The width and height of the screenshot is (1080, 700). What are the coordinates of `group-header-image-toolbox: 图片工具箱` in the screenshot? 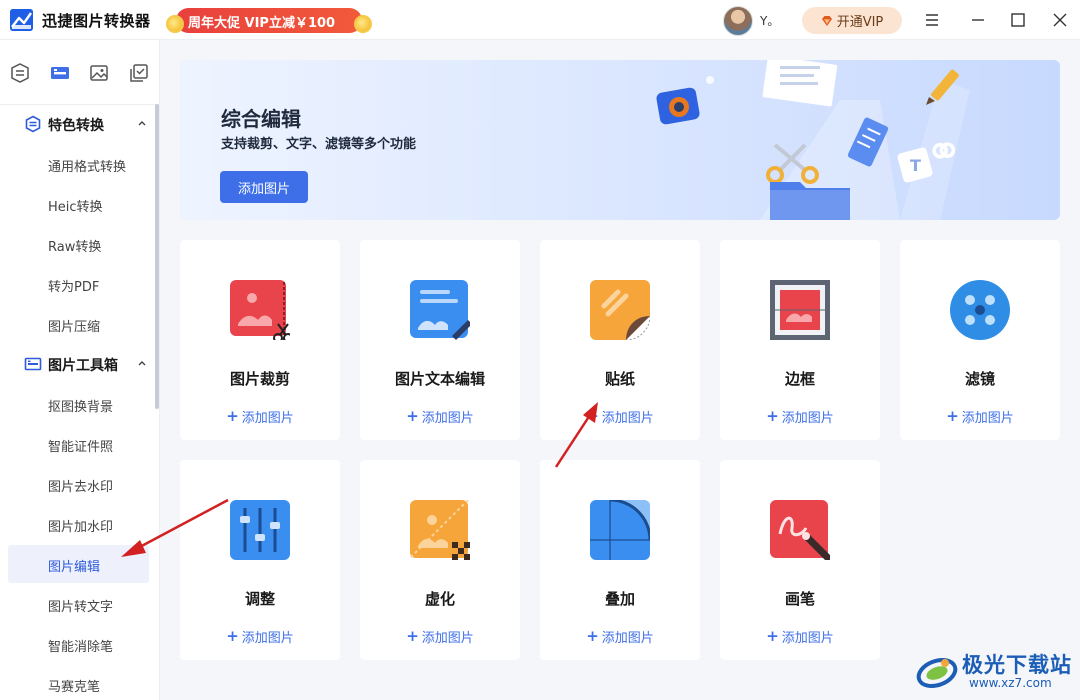 It's located at (77, 364).